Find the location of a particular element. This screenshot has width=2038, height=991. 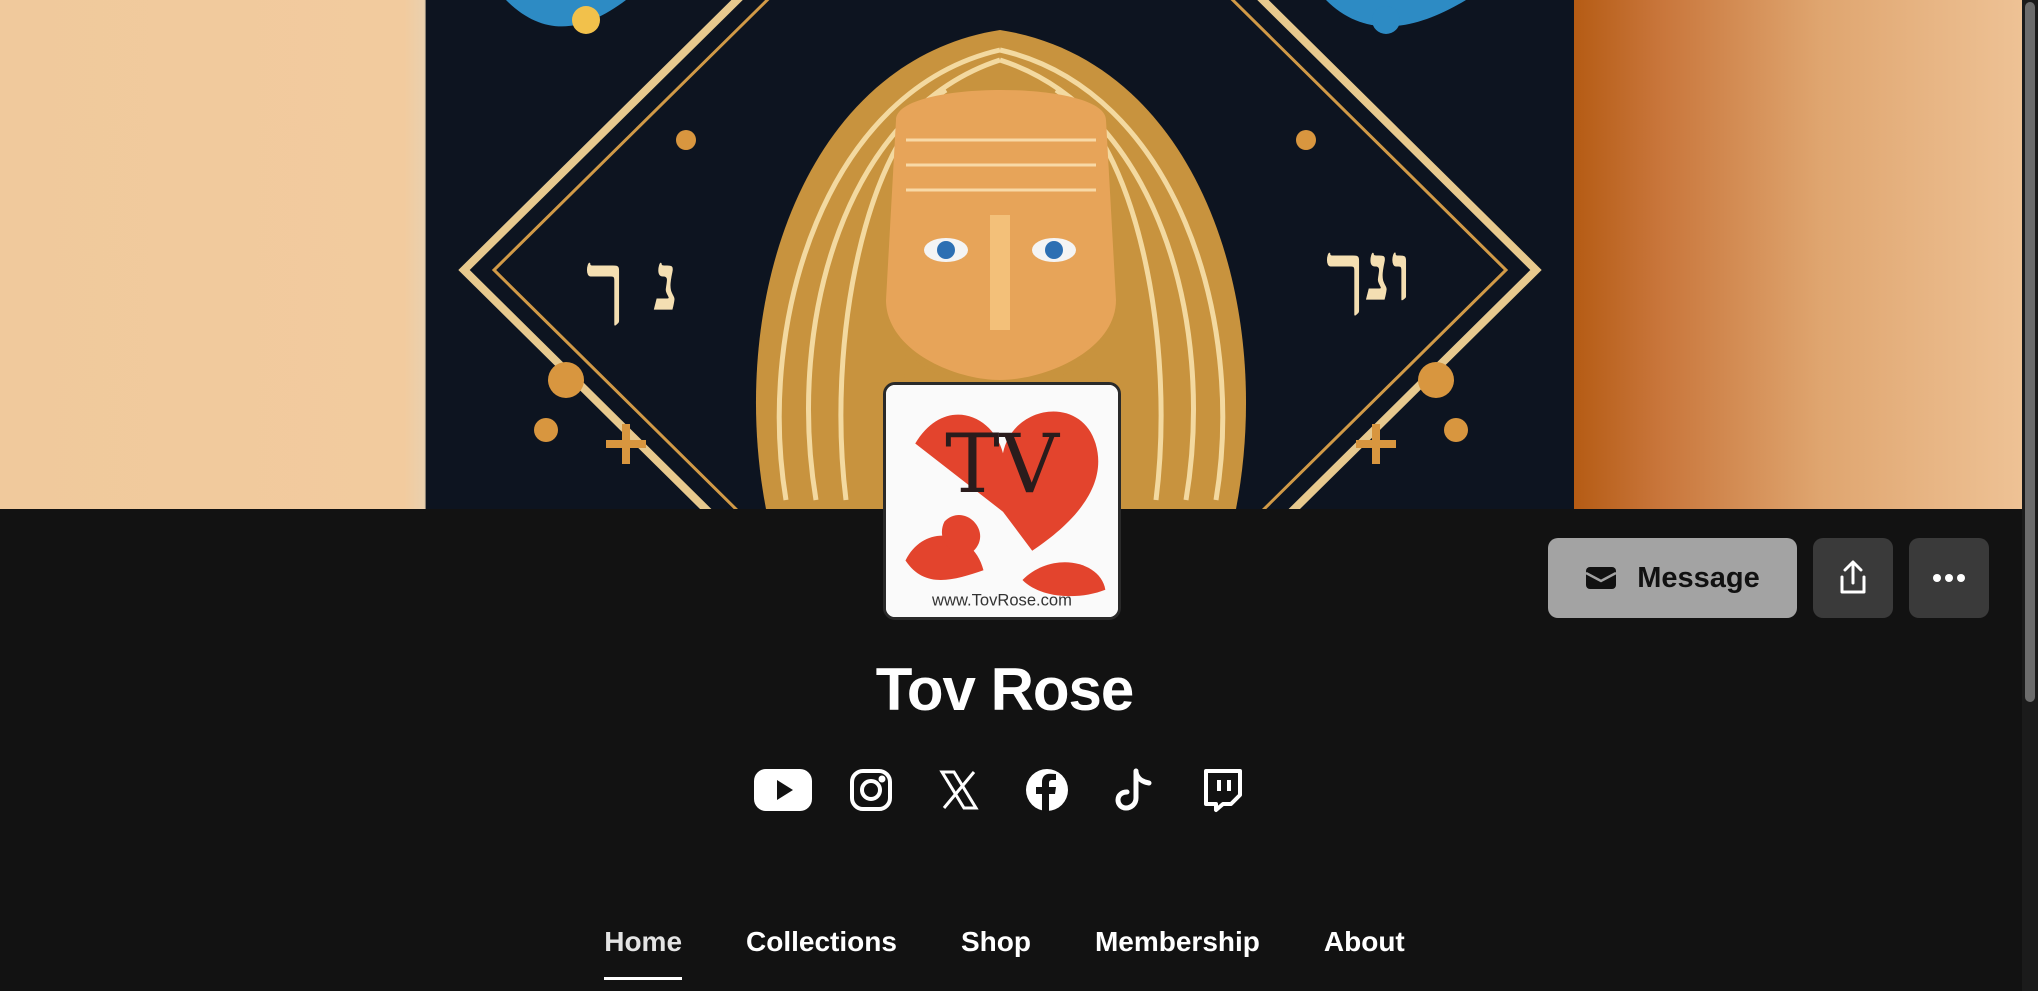

share-button is located at coordinates (1853, 578).